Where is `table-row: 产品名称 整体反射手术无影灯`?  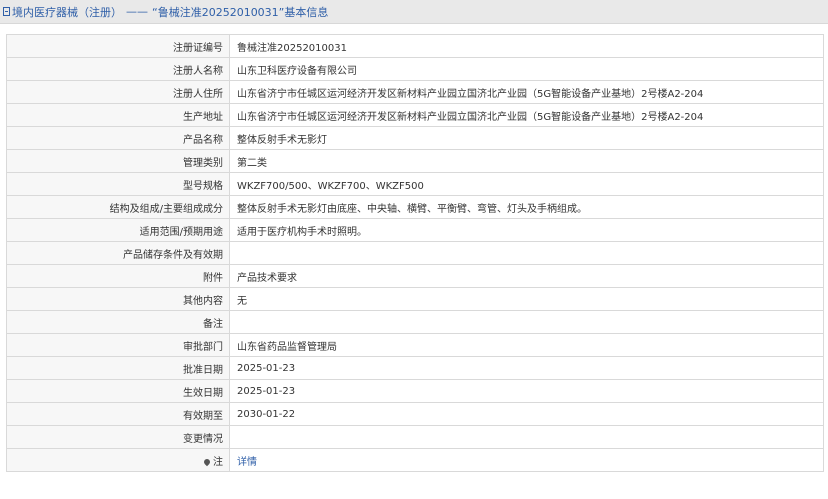
table-row: 产品名称 整体反射手术无影灯 is located at coordinates (415, 138).